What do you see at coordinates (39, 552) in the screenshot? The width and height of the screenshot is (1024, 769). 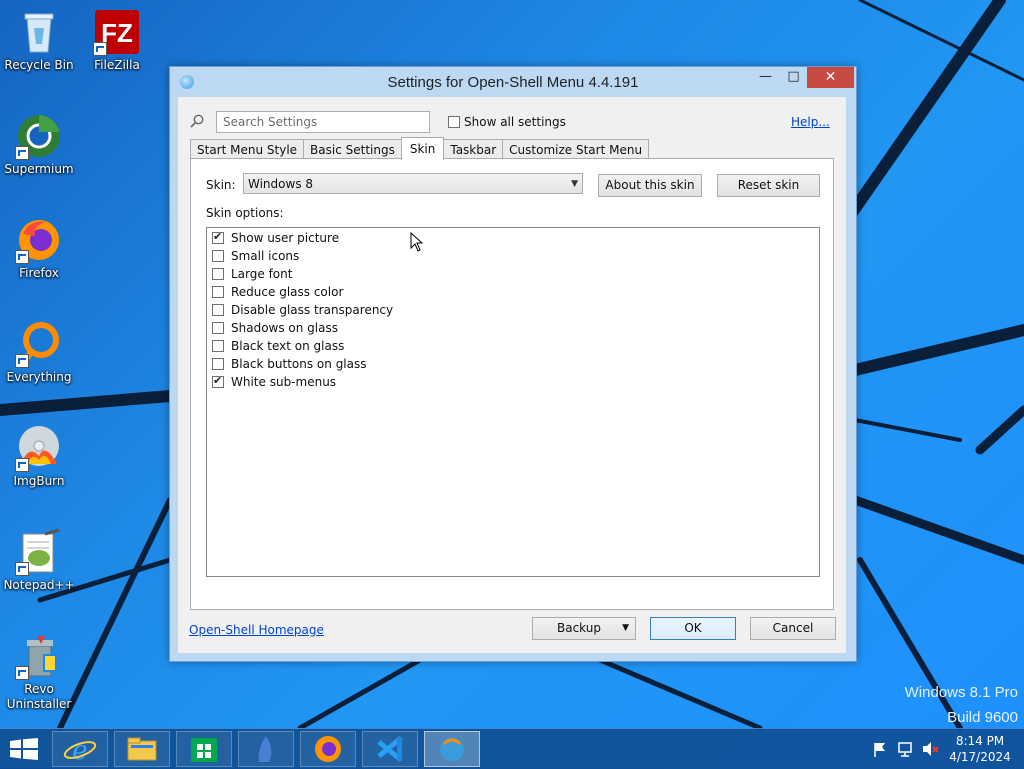 I see `notepadpp-icon` at bounding box center [39, 552].